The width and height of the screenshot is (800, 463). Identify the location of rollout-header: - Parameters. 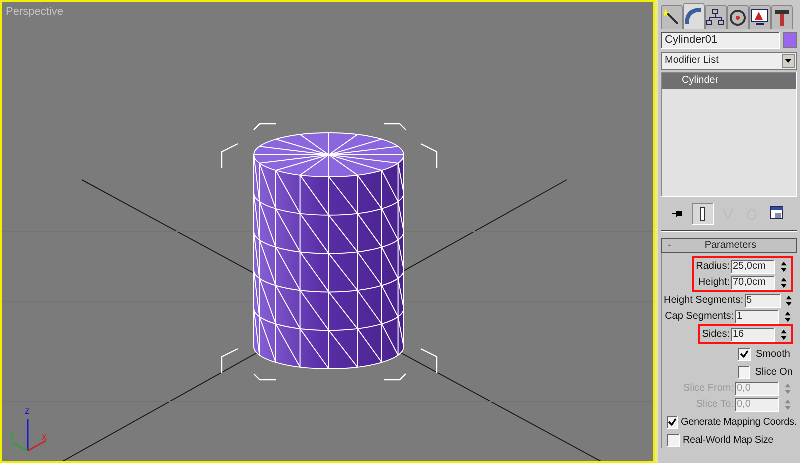
(729, 246).